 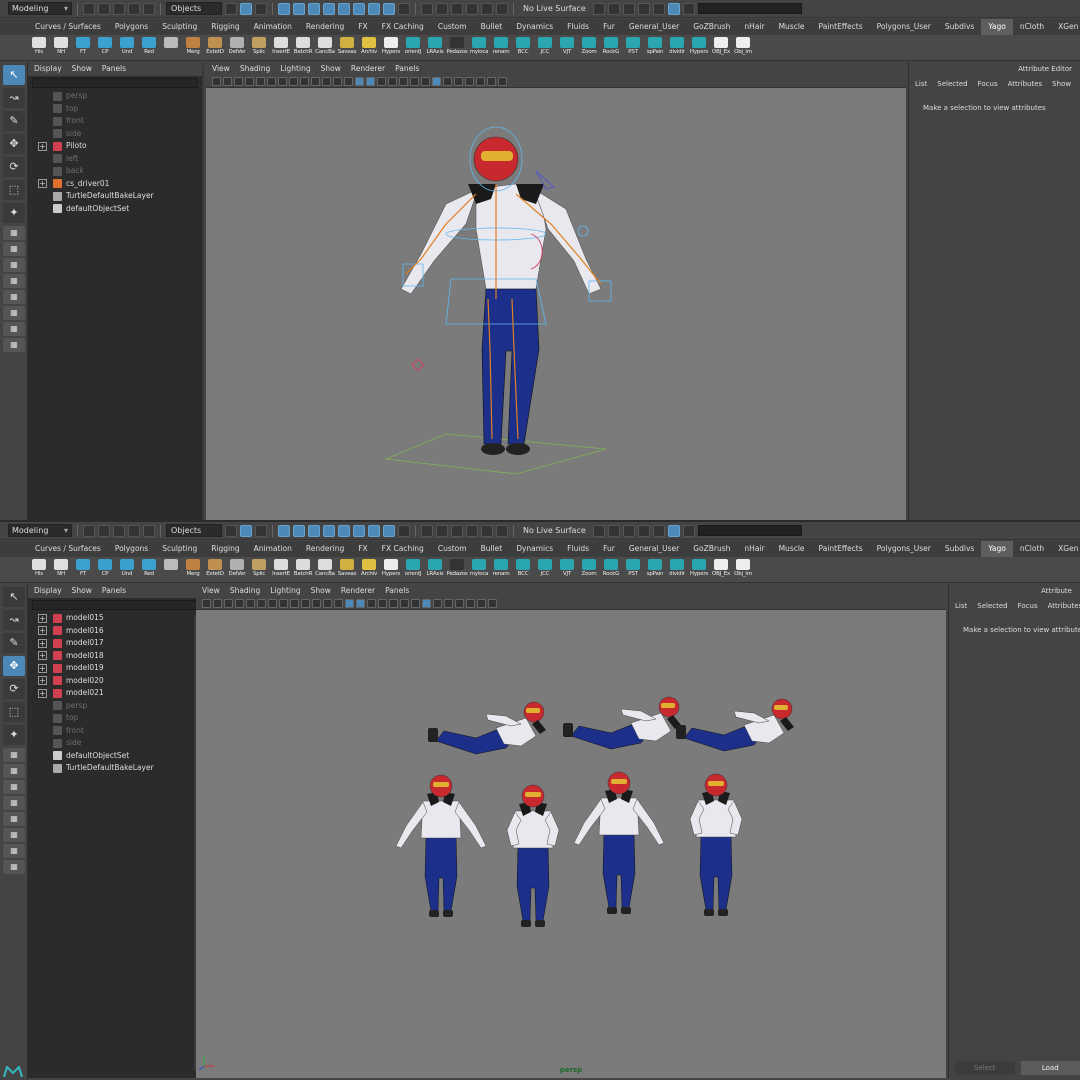 I want to click on textured-icon, so click(x=360, y=603).